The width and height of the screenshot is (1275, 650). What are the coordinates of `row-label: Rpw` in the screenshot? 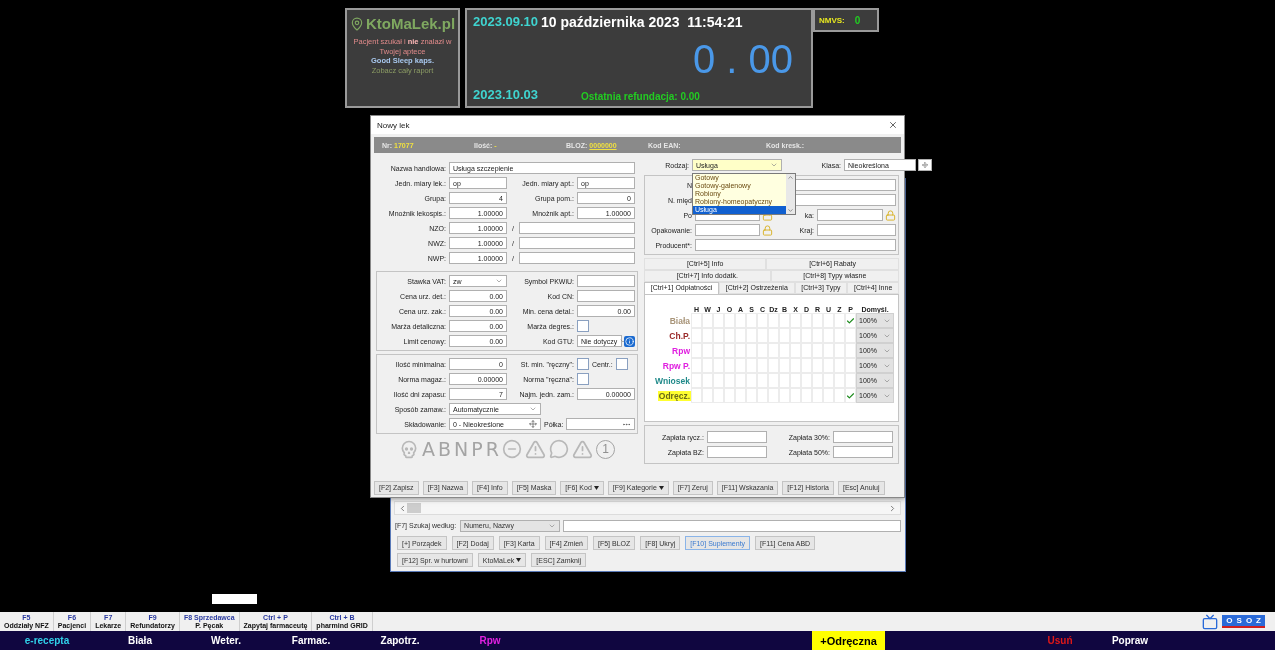 It's located at (681, 350).